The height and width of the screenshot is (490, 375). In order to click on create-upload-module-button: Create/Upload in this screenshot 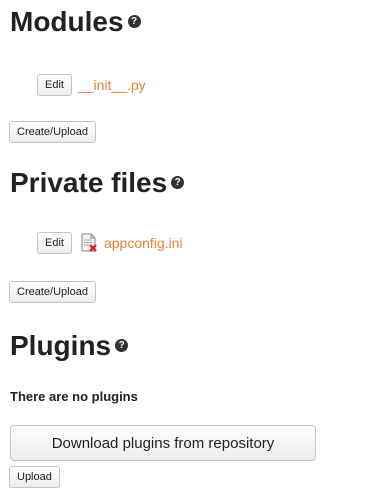, I will do `click(52, 132)`.